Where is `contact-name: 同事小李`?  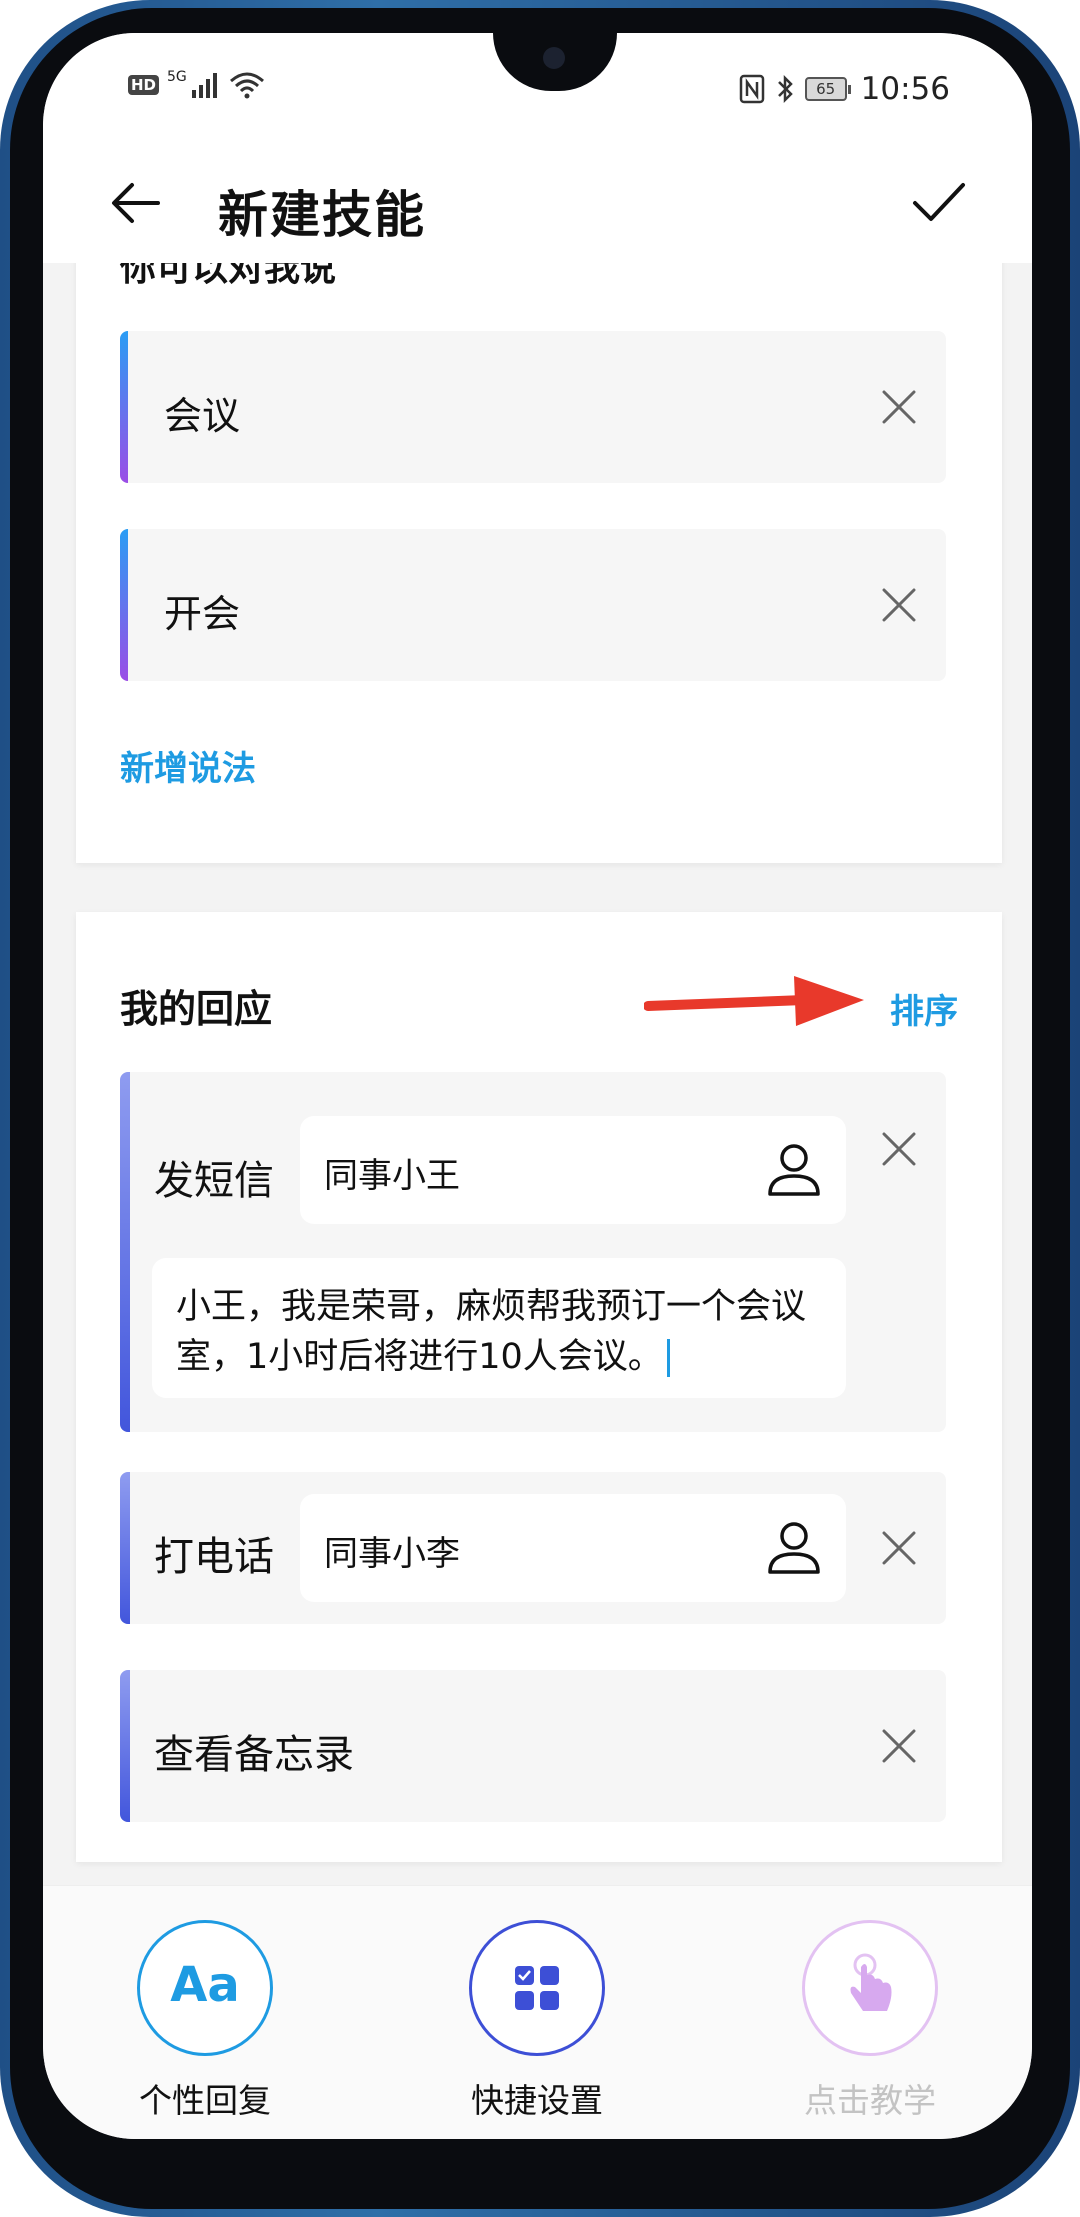
contact-name: 同事小李 is located at coordinates (392, 1554).